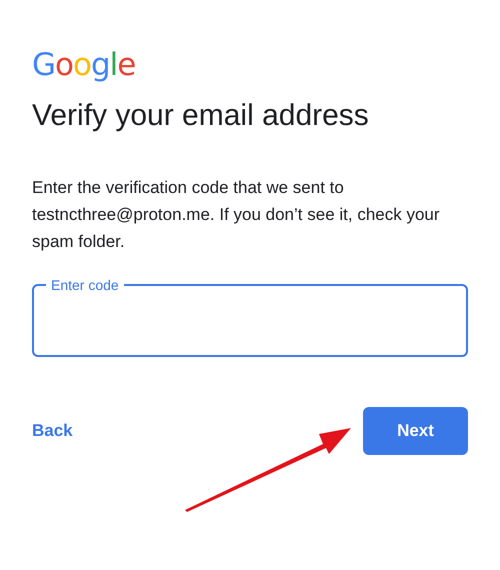  I want to click on code-field: Enter code, so click(250, 317).